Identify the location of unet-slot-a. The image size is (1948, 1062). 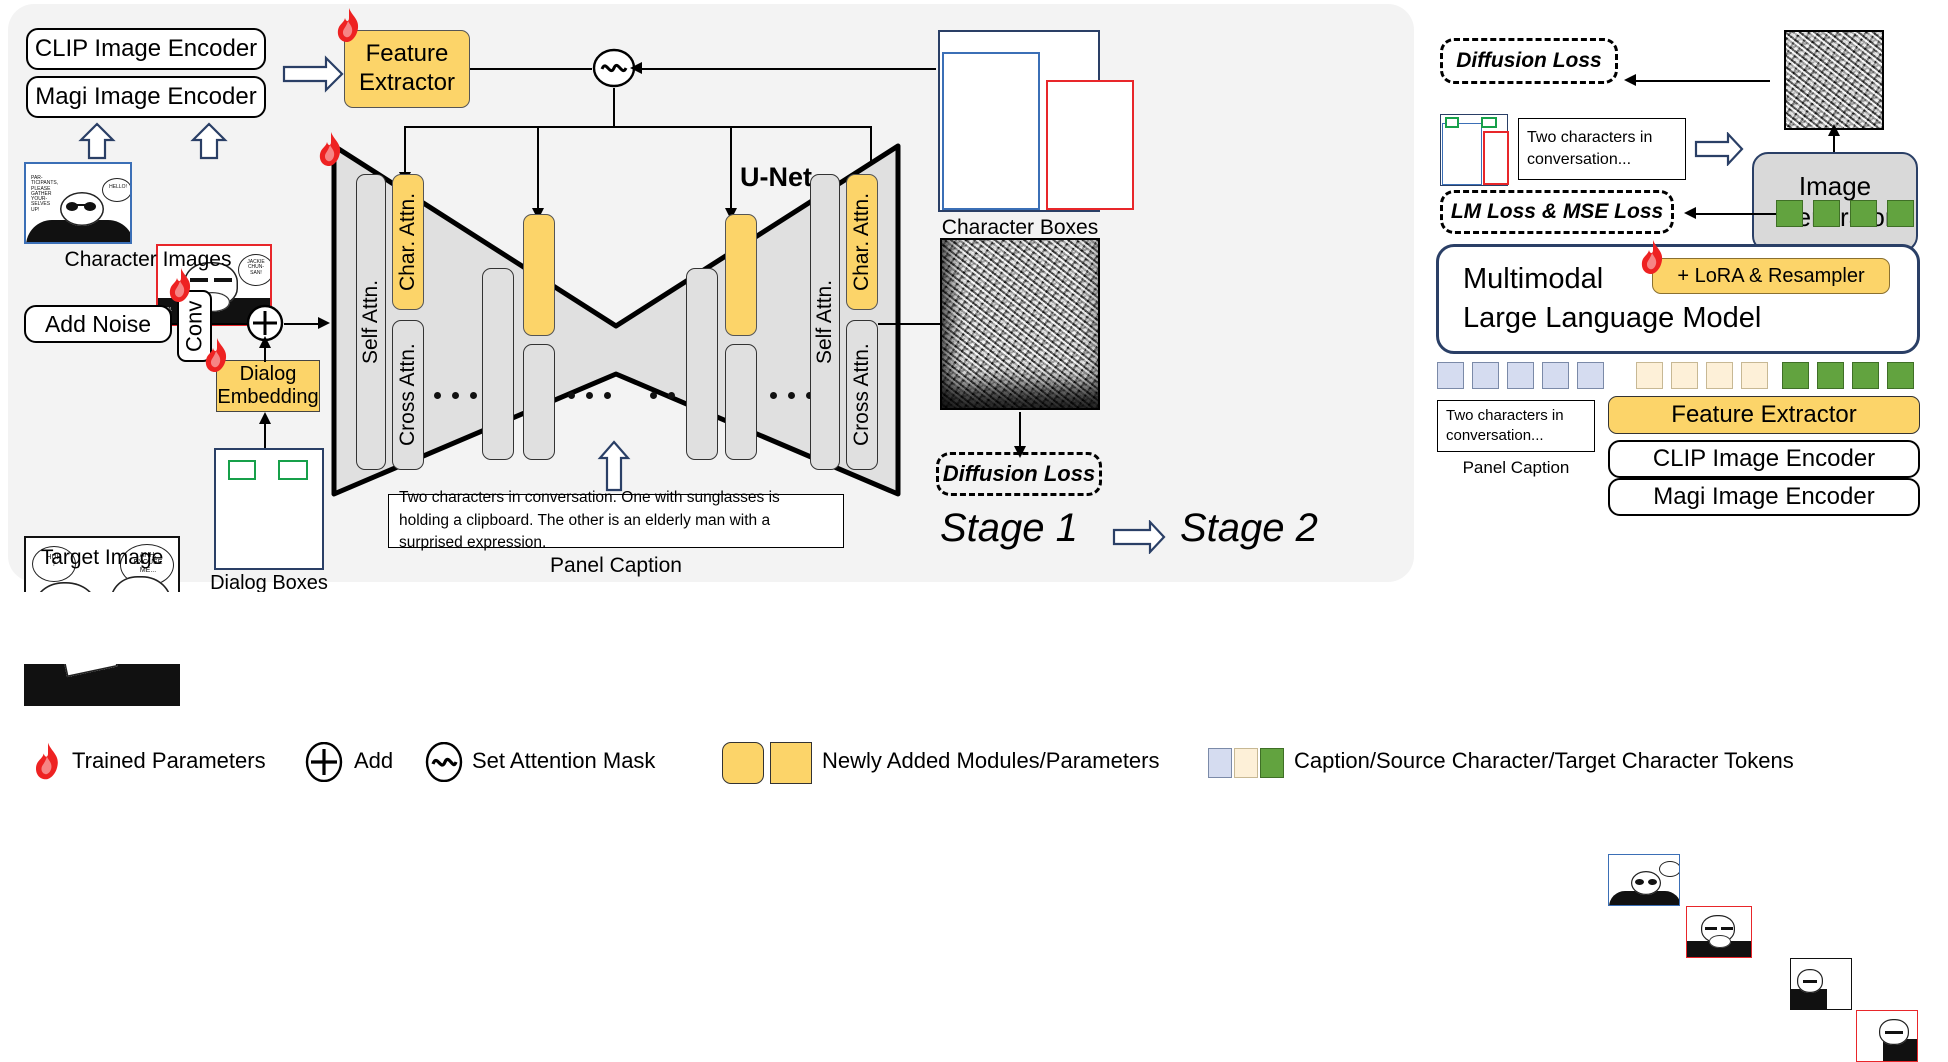
(498, 364).